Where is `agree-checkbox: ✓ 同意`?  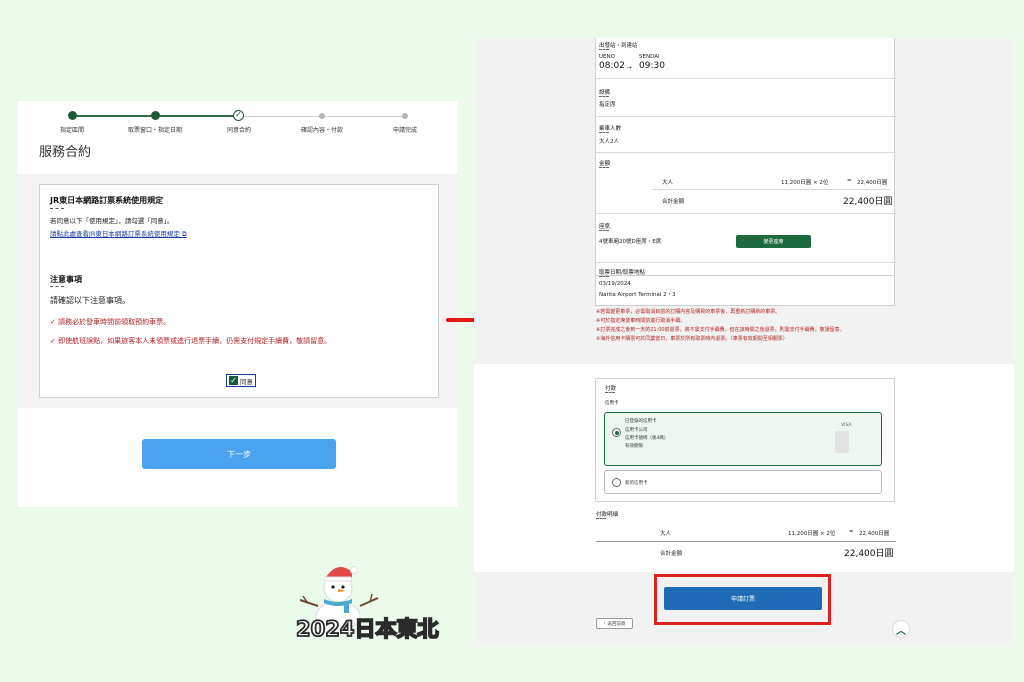 agree-checkbox: ✓ 同意 is located at coordinates (241, 380).